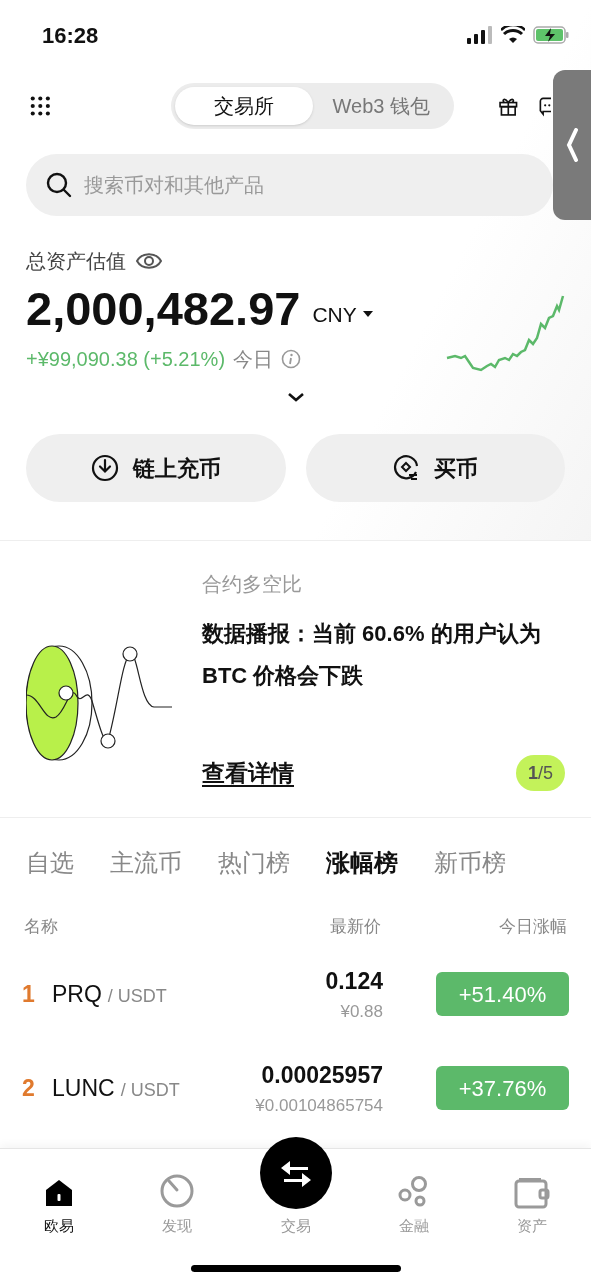 The width and height of the screenshot is (591, 1280). What do you see at coordinates (41, 927) in the screenshot?
I see `column-header: 名称` at bounding box center [41, 927].